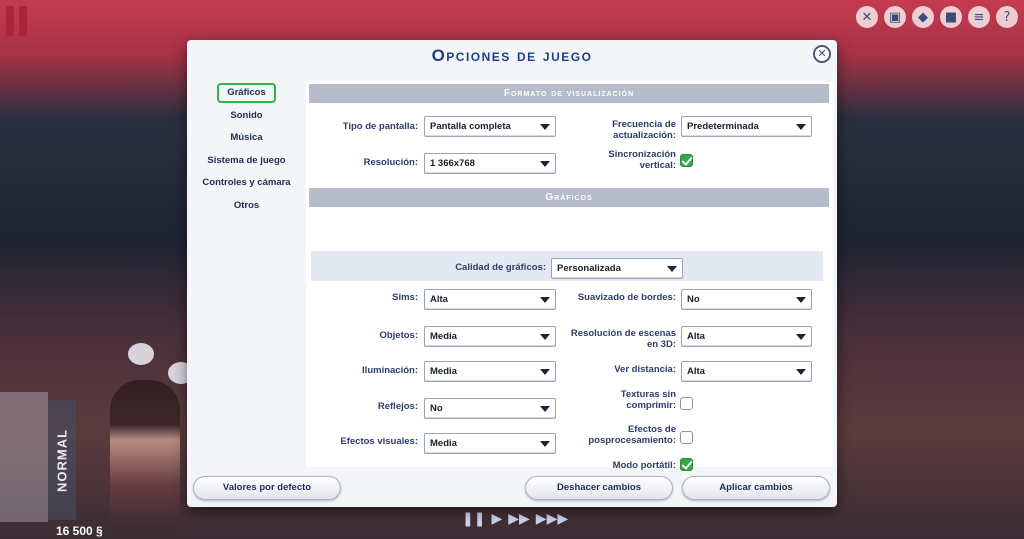 Image resolution: width=1024 pixels, height=539 pixels. Describe the element at coordinates (923, 17) in the screenshot. I see `diamond-icon: ◆` at that location.